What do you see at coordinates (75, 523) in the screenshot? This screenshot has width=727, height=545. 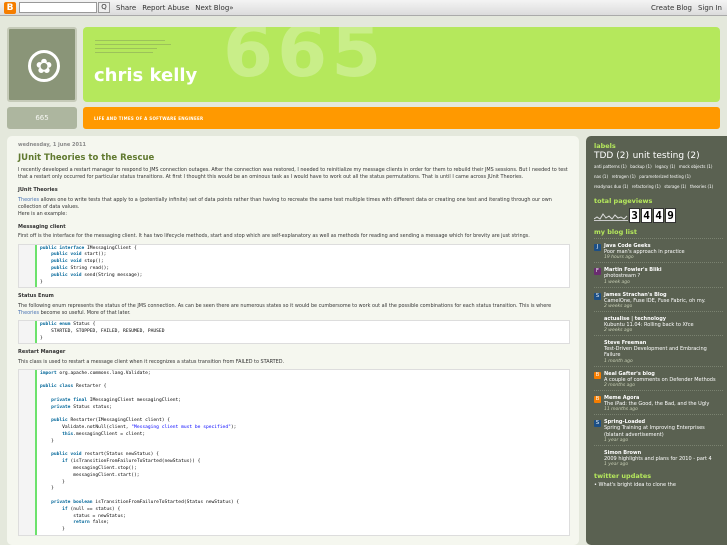 I see `code-line: return false;` at bounding box center [75, 523].